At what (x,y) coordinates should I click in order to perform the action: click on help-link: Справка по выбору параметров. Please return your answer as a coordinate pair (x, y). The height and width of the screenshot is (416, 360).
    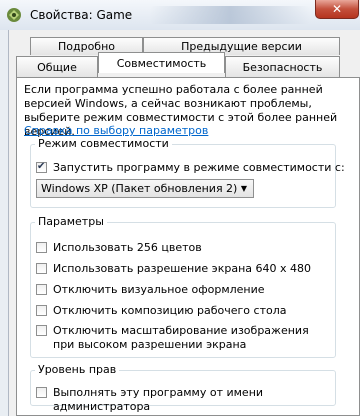
    Looking at the image, I should click on (116, 130).